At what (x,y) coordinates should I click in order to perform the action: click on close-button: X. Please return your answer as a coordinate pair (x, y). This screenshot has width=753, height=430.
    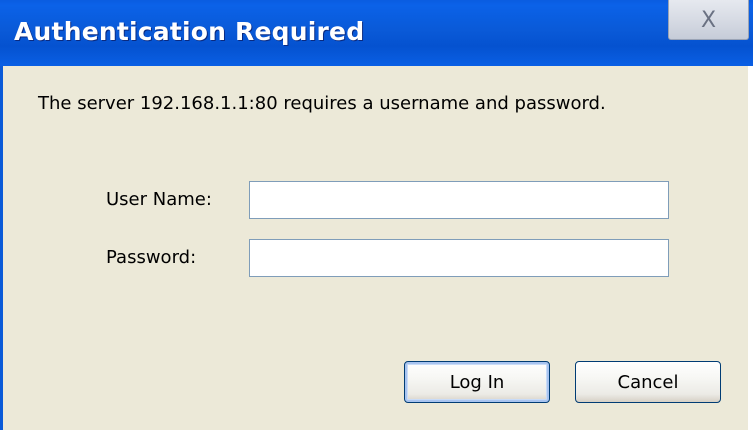
    Looking at the image, I should click on (708, 20).